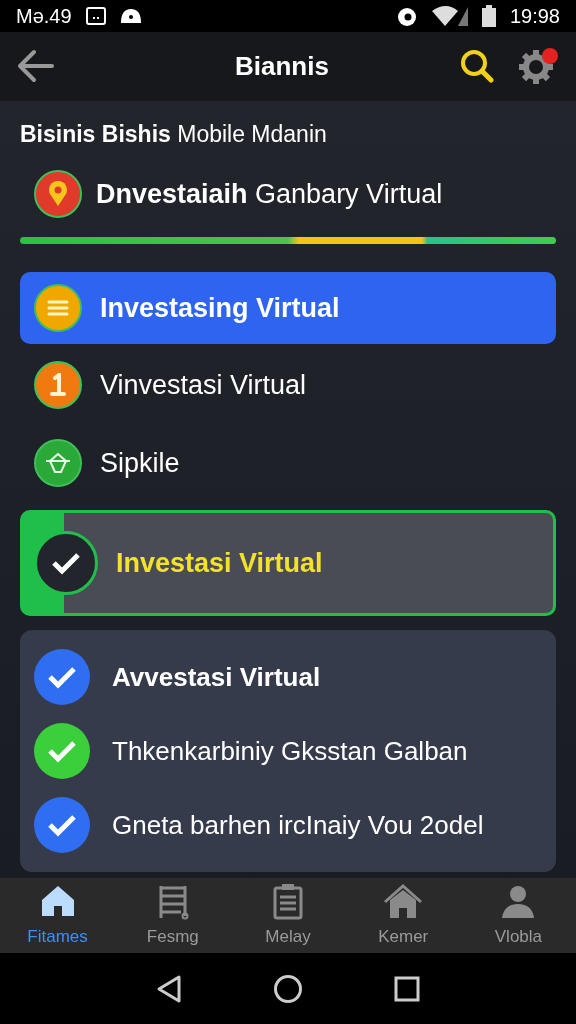 This screenshot has height=1024, width=576. Describe the element at coordinates (534, 16) in the screenshot. I see `status-time: 19:98` at that location.